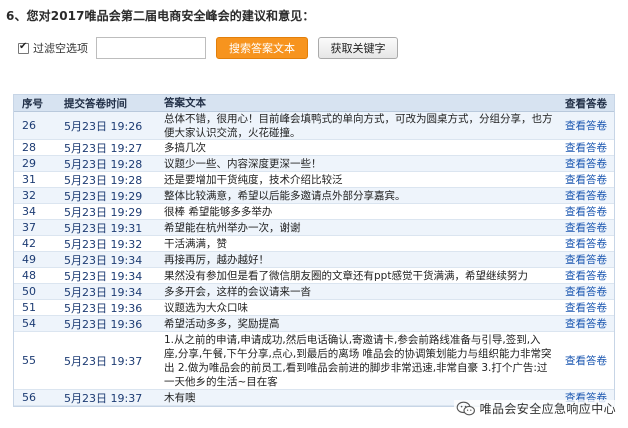 The height and width of the screenshot is (428, 628). Describe the element at coordinates (29, 360) in the screenshot. I see `row-no: 55` at that location.